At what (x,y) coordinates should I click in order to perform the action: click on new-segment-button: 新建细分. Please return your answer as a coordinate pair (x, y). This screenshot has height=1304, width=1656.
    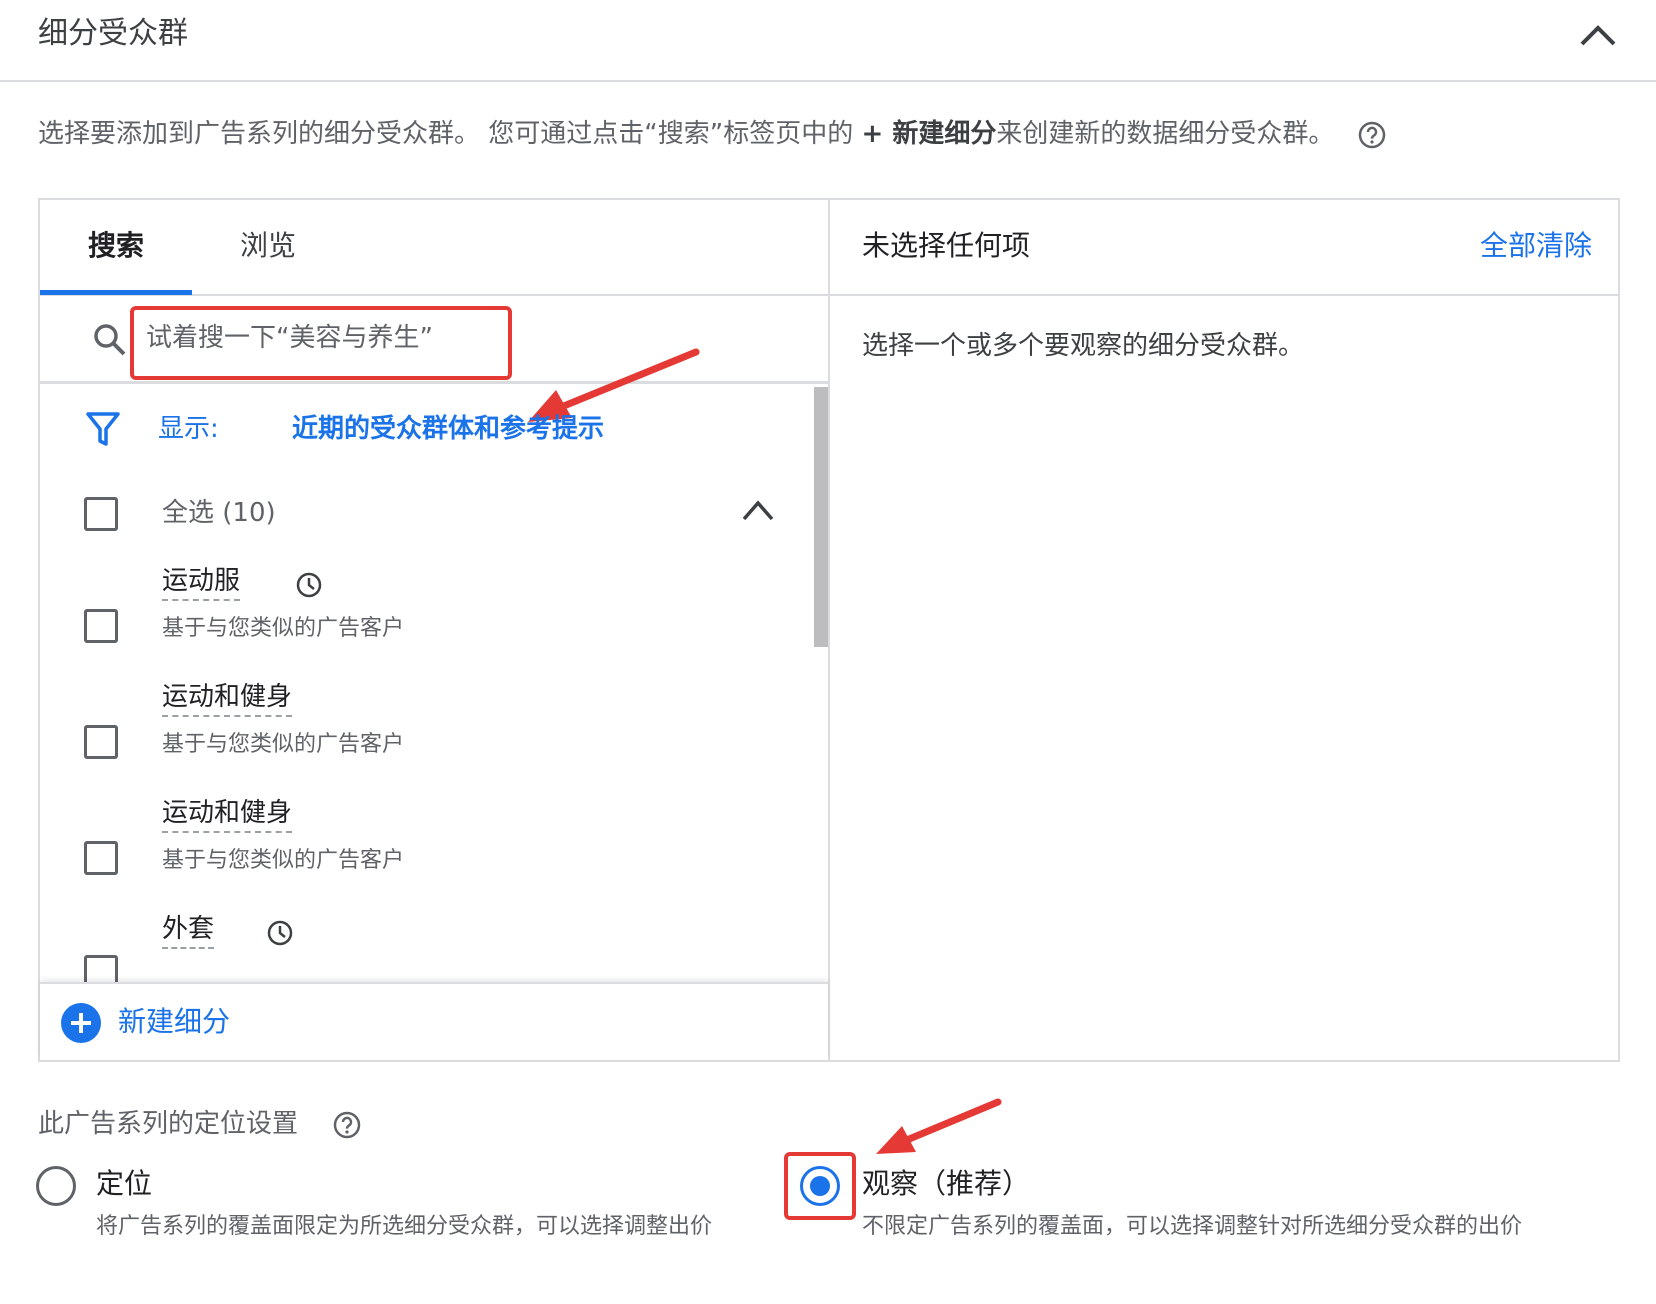
    Looking at the image, I should click on (434, 1021).